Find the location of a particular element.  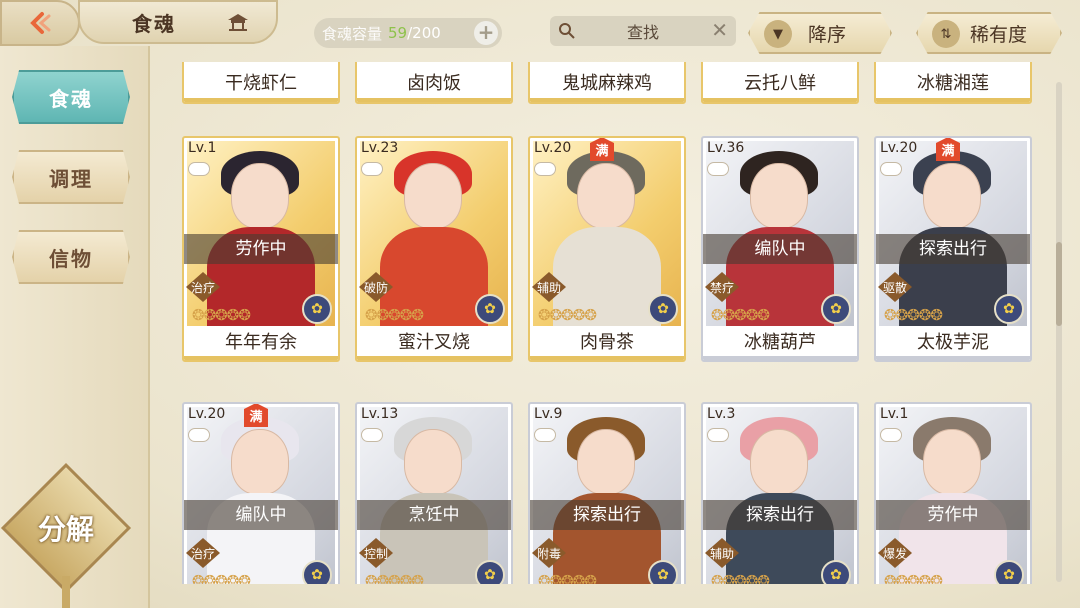

search-placeholder: 查找 is located at coordinates (642, 32).